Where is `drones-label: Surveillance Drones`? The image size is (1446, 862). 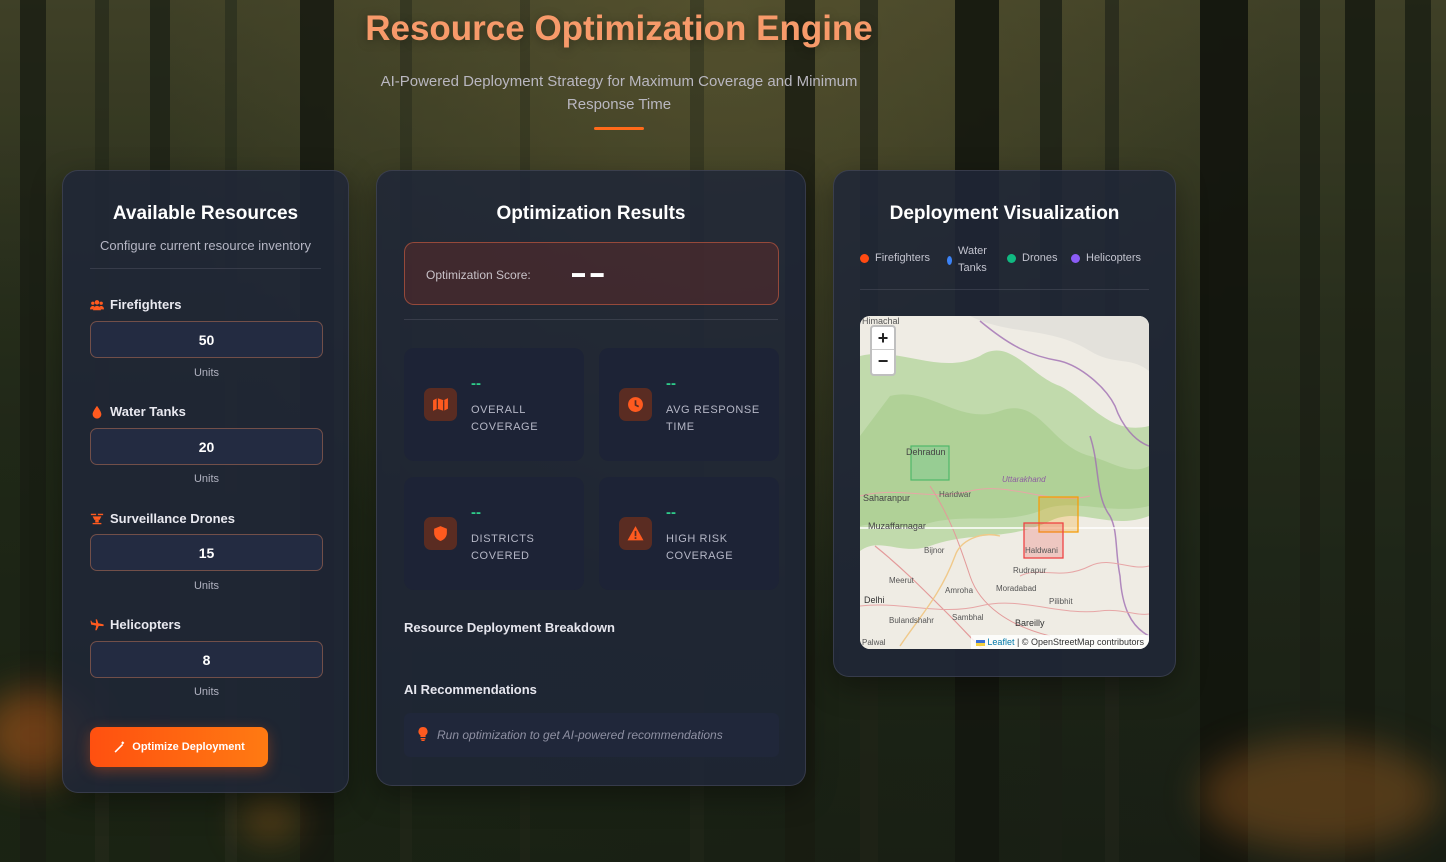
drones-label: Surveillance Drones is located at coordinates (162, 518).